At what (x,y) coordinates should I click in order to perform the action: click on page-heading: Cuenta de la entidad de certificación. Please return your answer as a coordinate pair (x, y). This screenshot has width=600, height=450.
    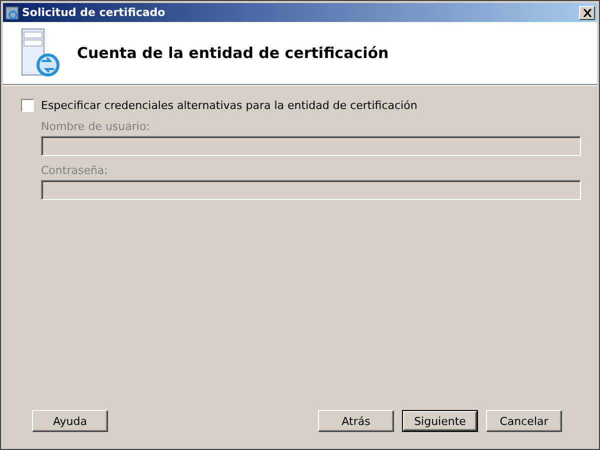
    Looking at the image, I should click on (233, 53).